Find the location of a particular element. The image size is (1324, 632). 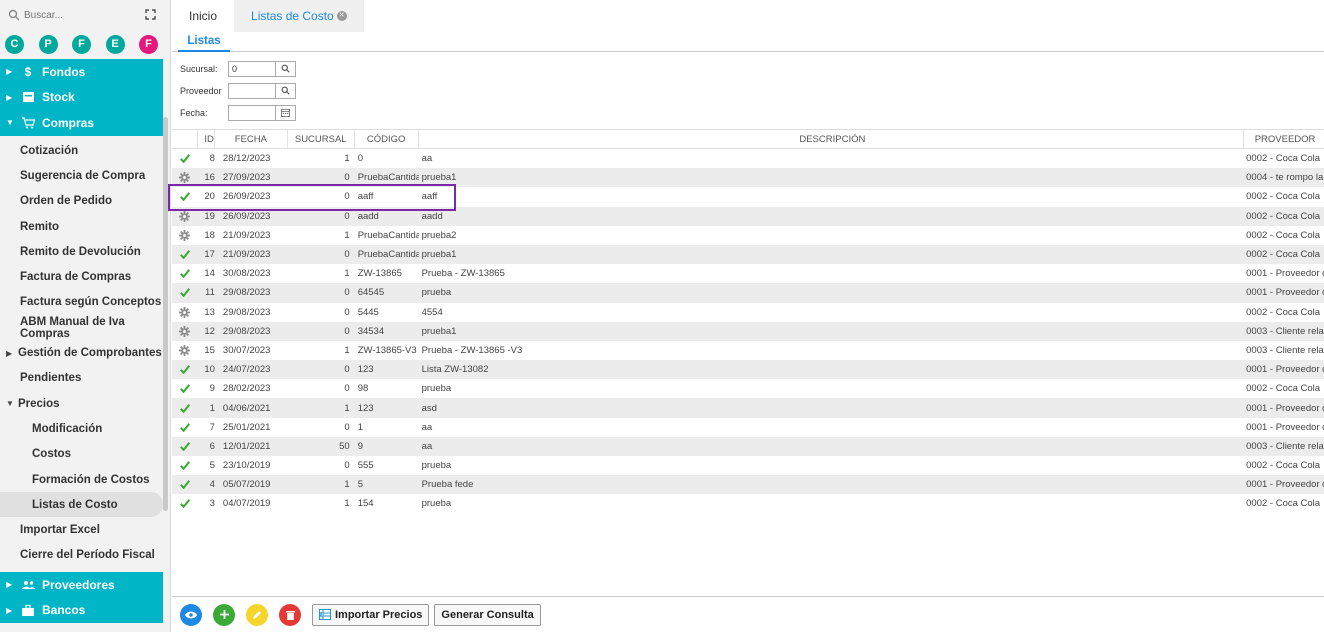

sidebar-item: Factura de Compras is located at coordinates (81, 276).